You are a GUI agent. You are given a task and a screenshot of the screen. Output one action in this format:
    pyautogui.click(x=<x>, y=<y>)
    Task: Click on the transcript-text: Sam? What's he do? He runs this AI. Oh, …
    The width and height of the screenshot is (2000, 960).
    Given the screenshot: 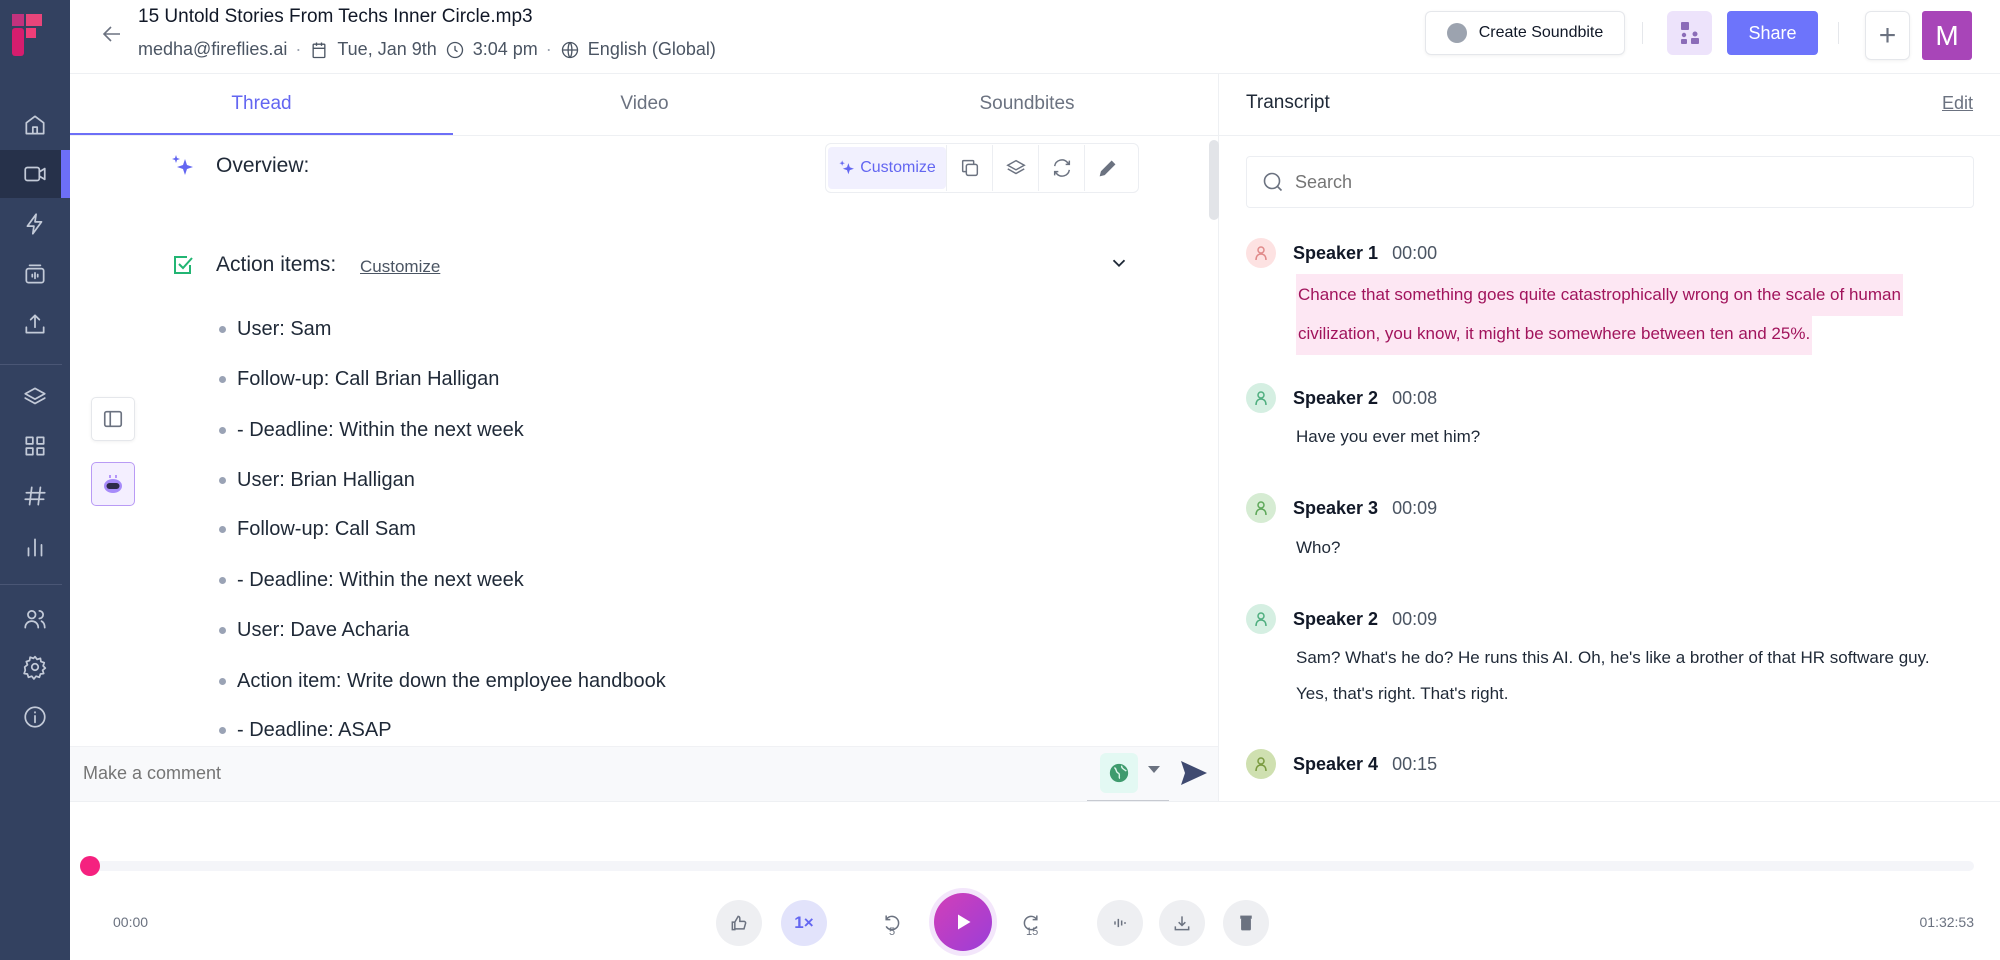 What is the action you would take?
    pyautogui.click(x=1626, y=676)
    